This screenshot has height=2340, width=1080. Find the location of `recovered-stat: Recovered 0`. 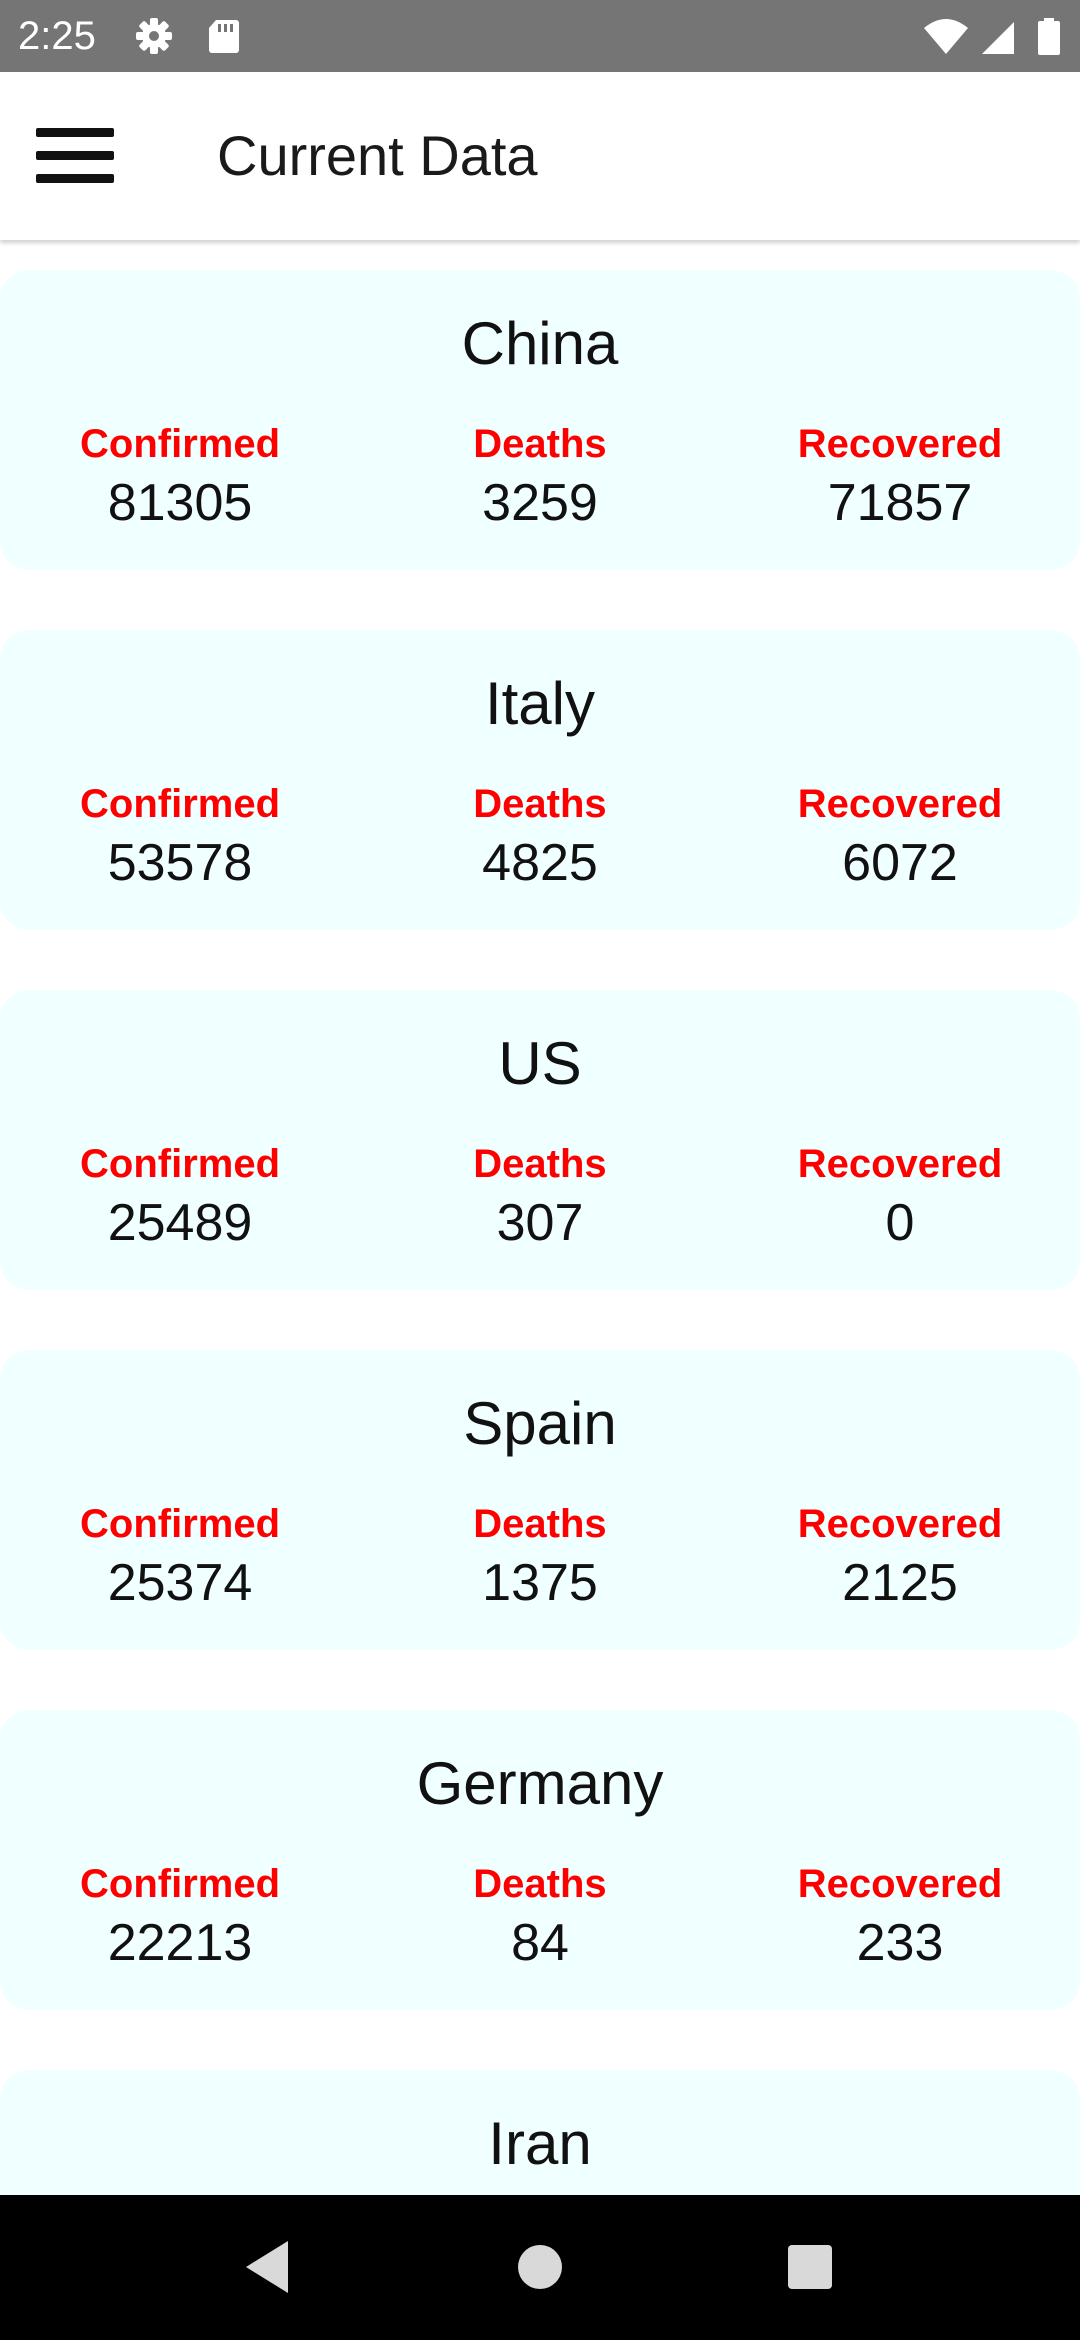

recovered-stat: Recovered 0 is located at coordinates (900, 1197).